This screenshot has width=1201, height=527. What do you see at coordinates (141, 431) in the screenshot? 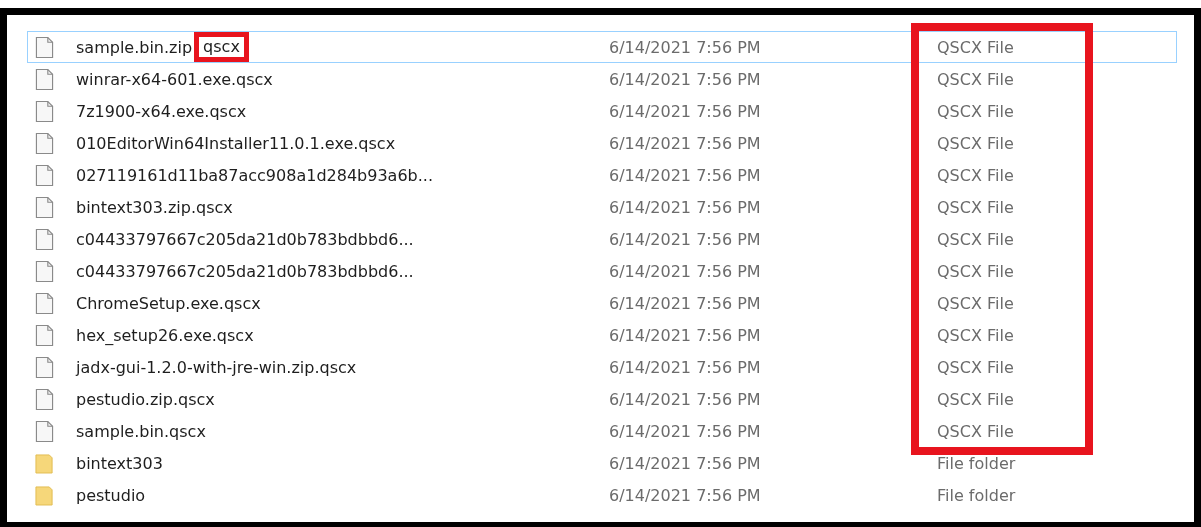
I see `file-name: sample.bin.qscx` at bounding box center [141, 431].